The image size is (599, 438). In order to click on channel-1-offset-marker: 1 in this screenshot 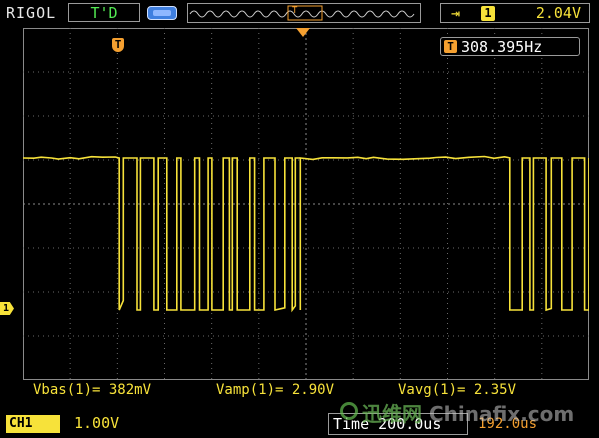, I will do `click(7, 308)`.